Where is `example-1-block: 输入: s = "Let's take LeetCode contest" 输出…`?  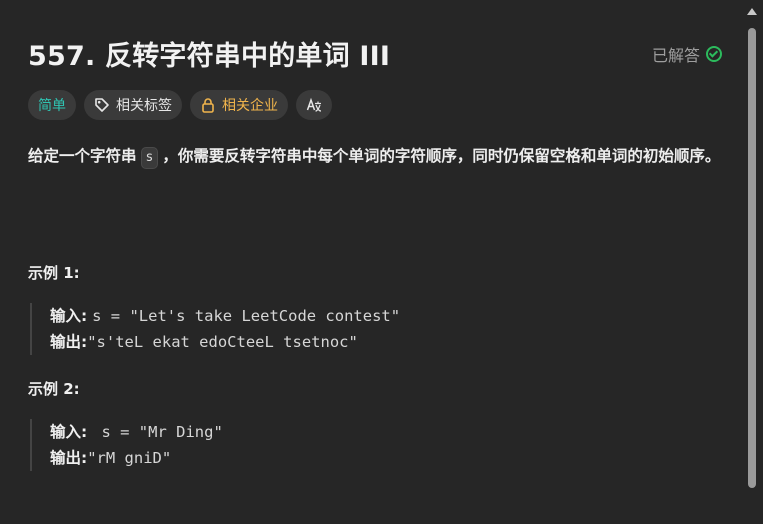
example-1-block: 输入: s = "Let's take LeetCode contest" 输出… is located at coordinates (215, 329).